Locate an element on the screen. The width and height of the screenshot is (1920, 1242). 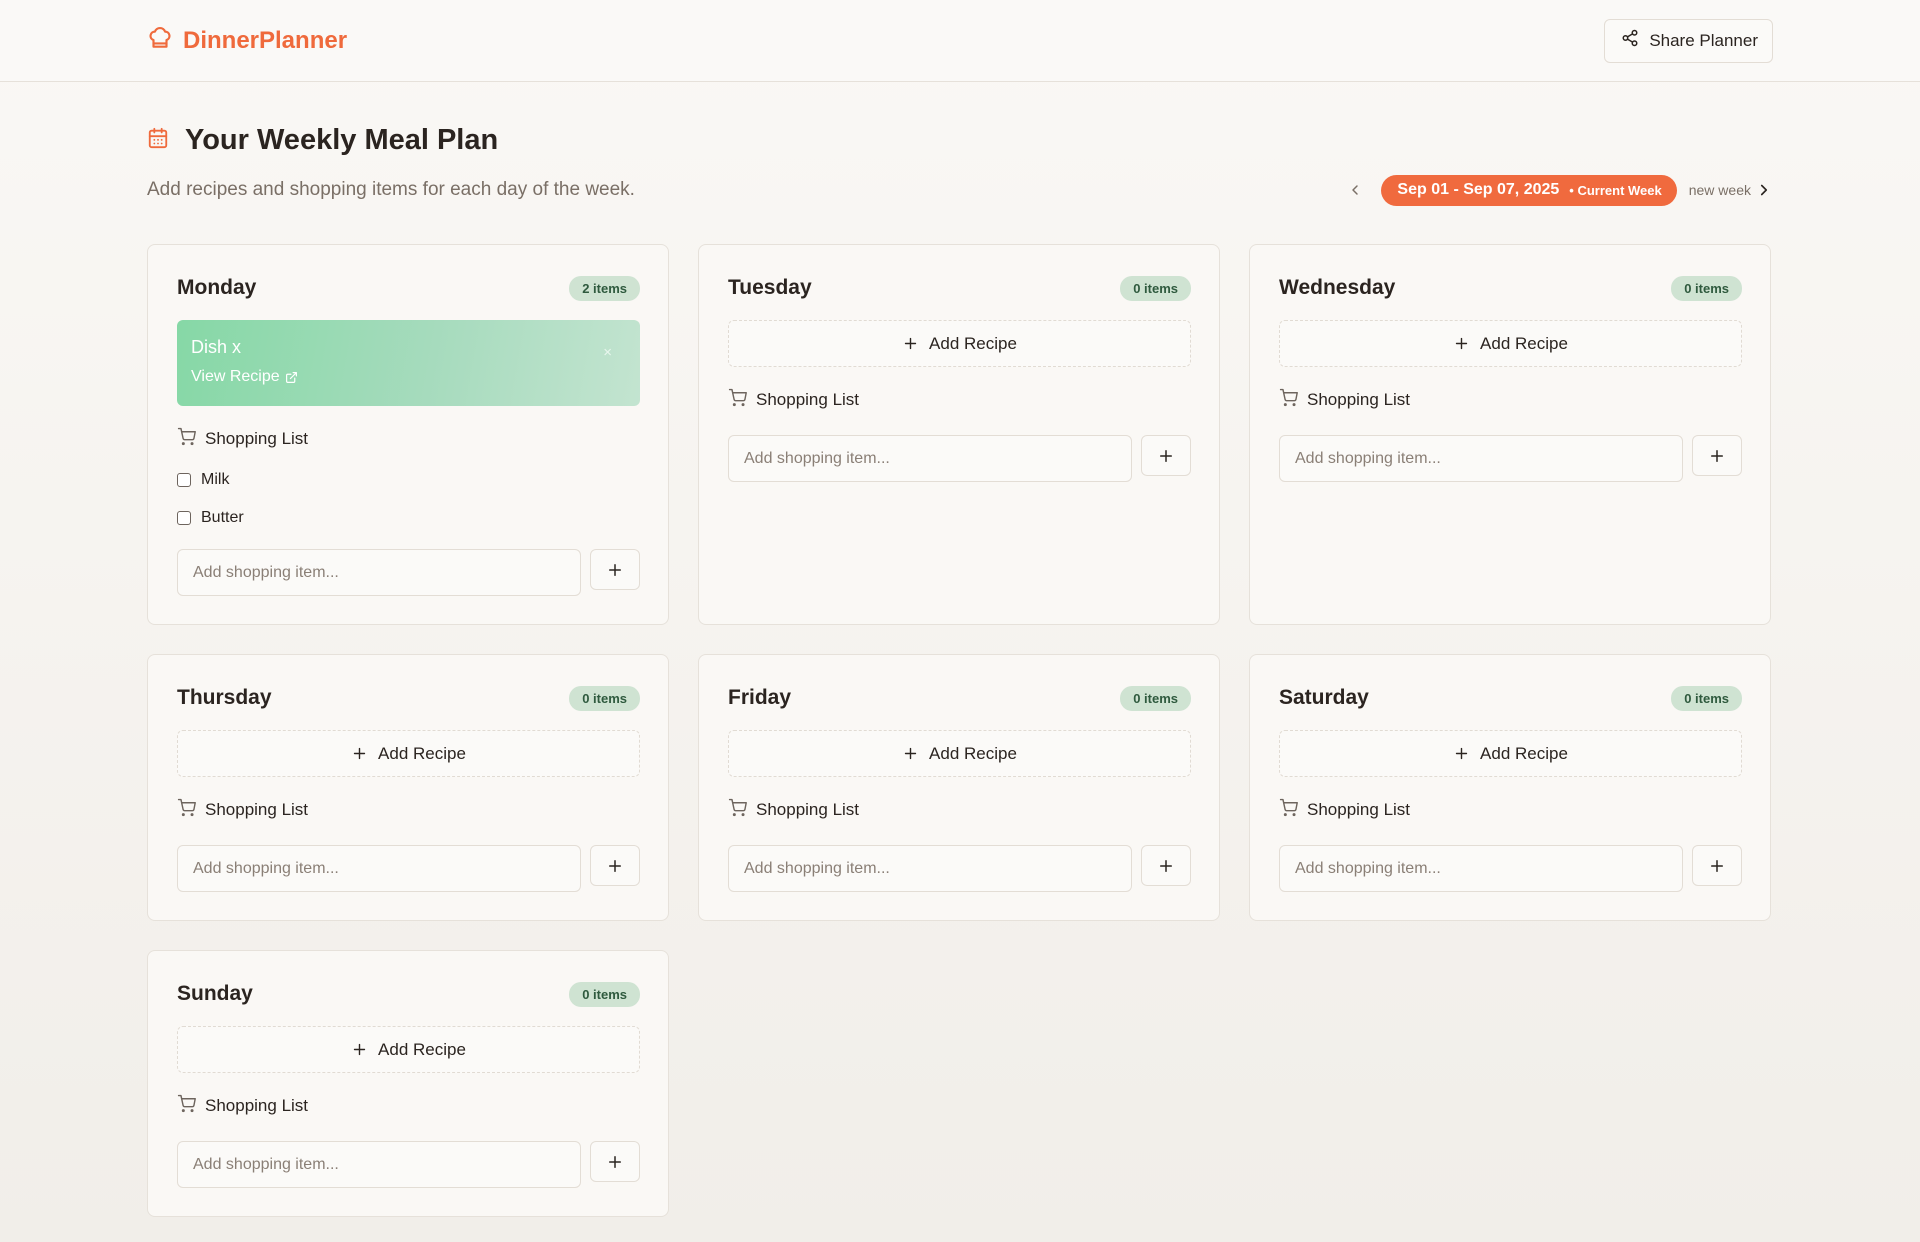
current-week-label: • Current Week is located at coordinates (1615, 190).